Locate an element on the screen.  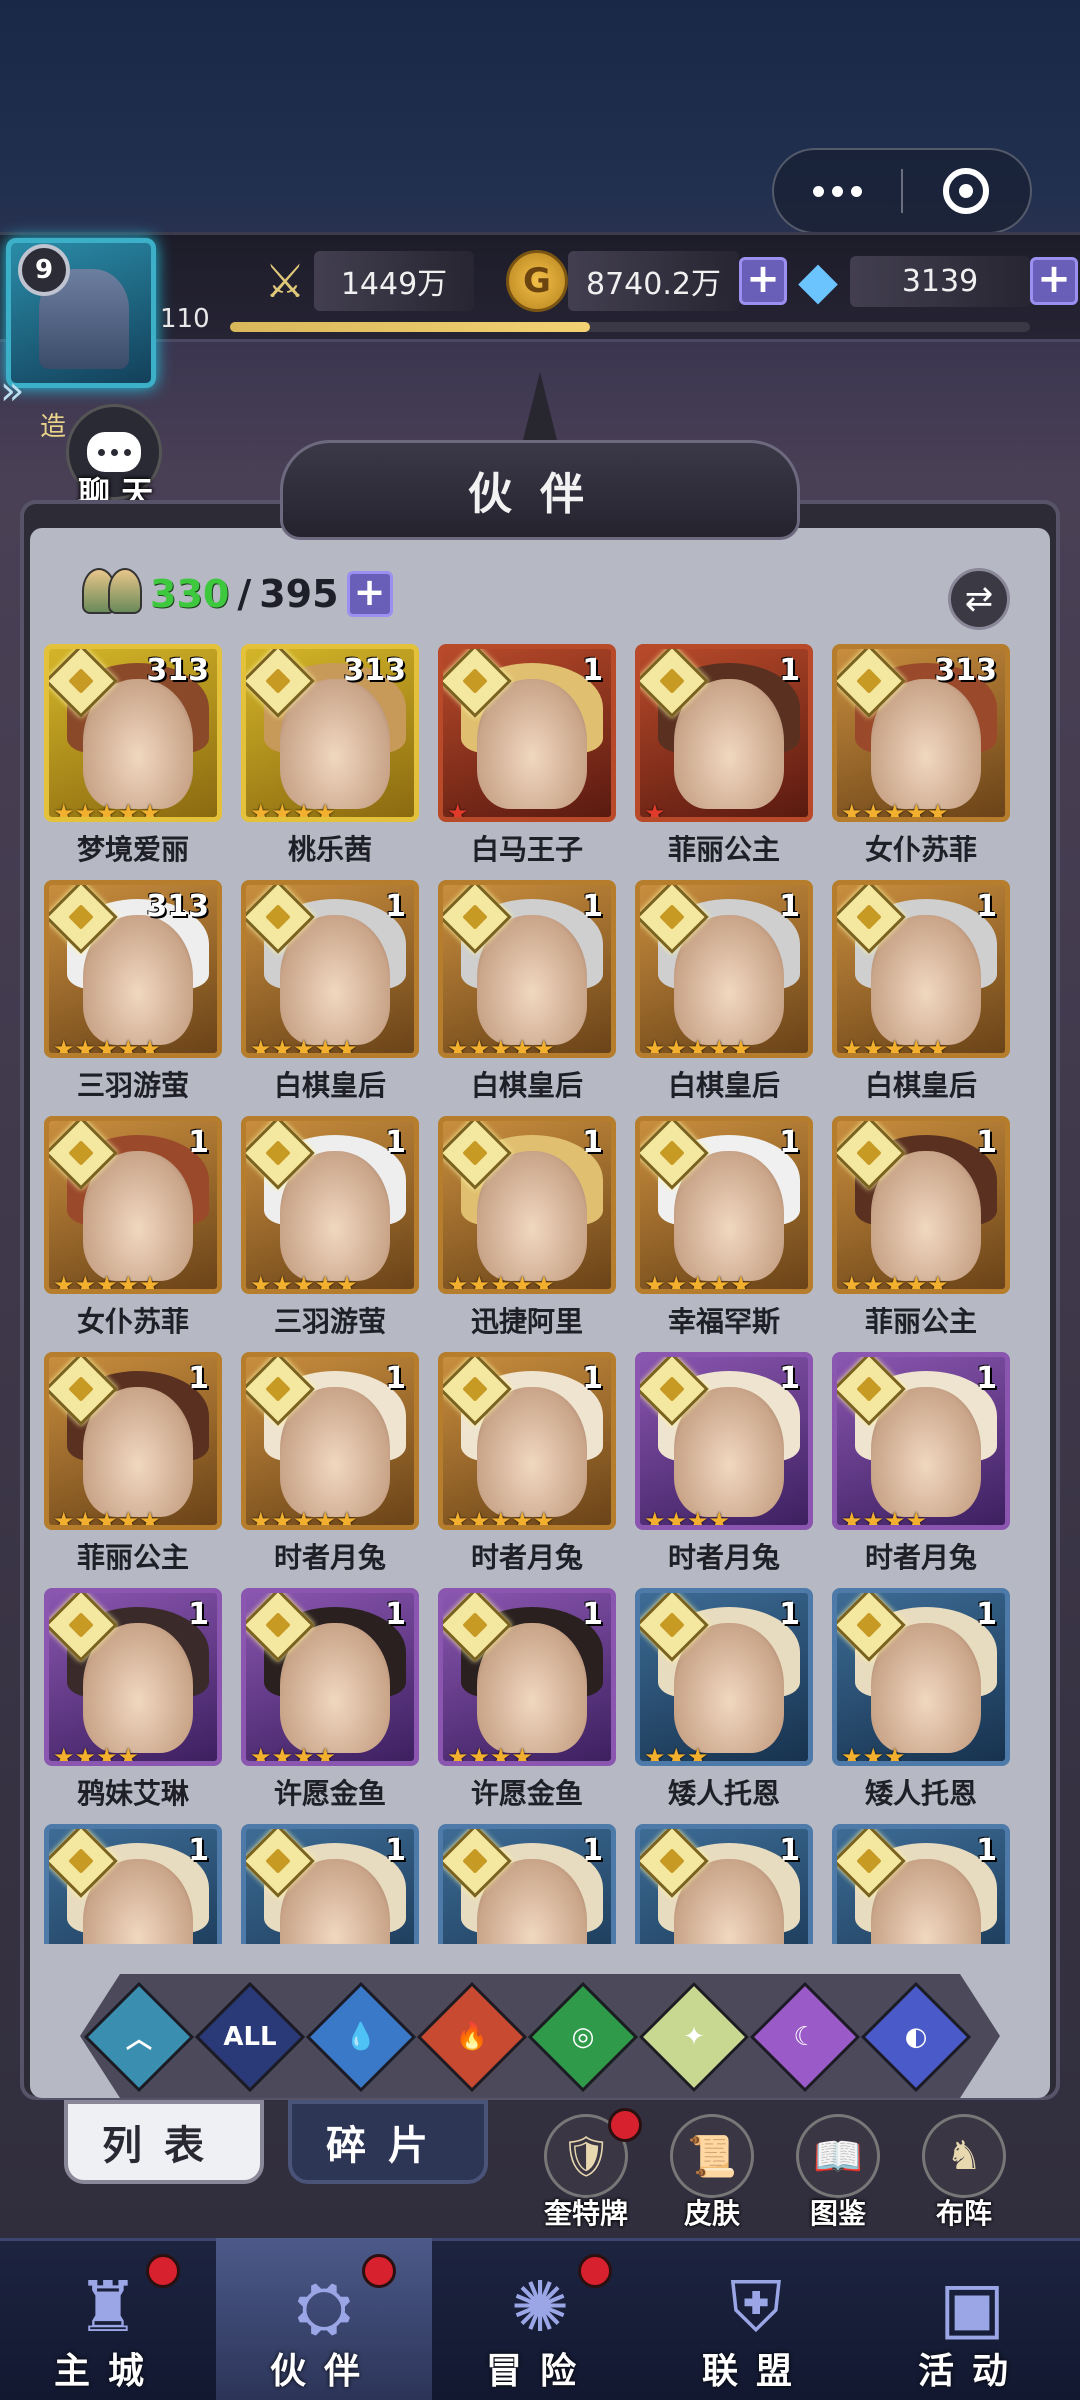
hero-card: 313 ★★★★★ 女仆苏菲 is located at coordinates (921, 759).